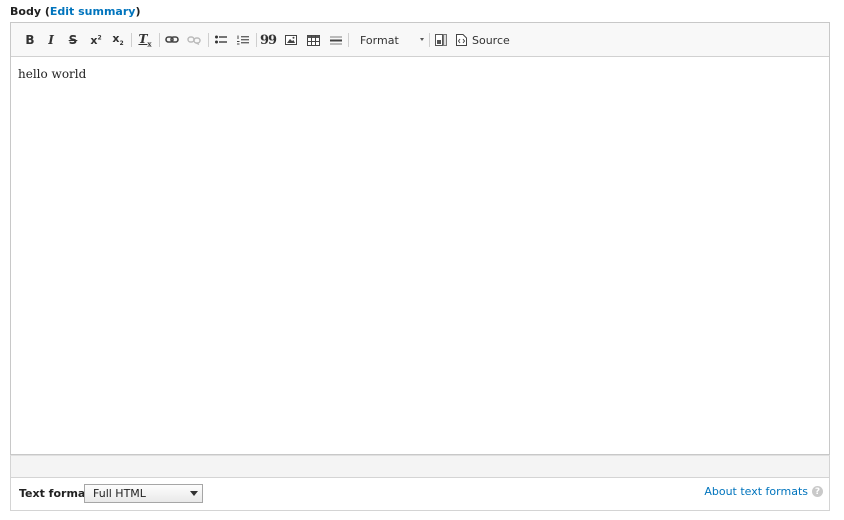  What do you see at coordinates (491, 40) in the screenshot?
I see `source-label: Source` at bounding box center [491, 40].